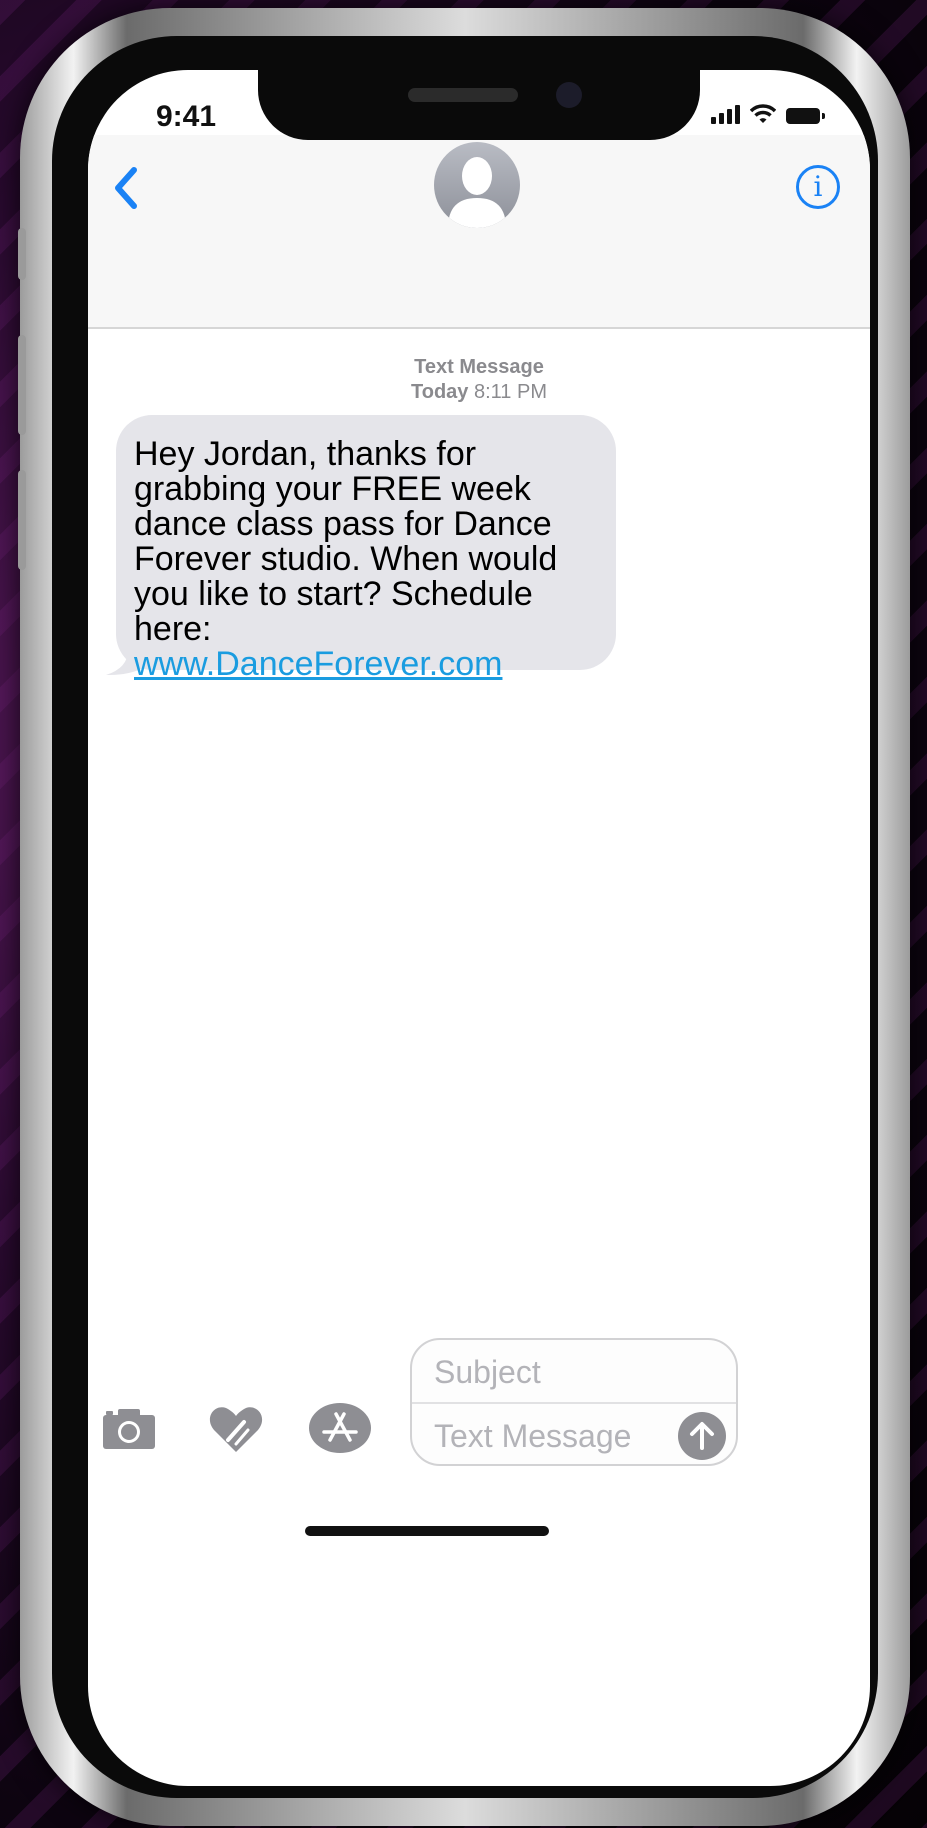 The height and width of the screenshot is (1828, 927). Describe the element at coordinates (574, 1372) in the screenshot. I see `subject-input: Subject` at that location.